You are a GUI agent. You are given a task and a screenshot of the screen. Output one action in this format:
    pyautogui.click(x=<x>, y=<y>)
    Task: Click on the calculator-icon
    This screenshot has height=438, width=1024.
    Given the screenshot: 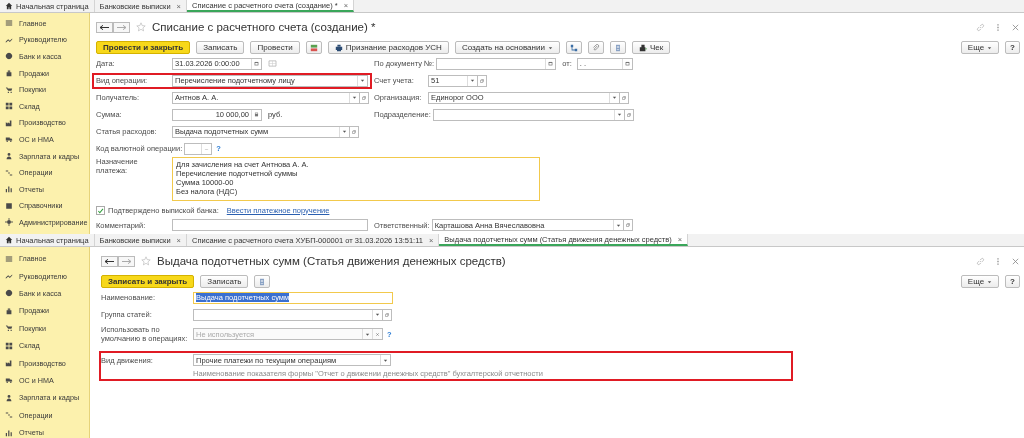 What is the action you would take?
    pyautogui.click(x=256, y=114)
    